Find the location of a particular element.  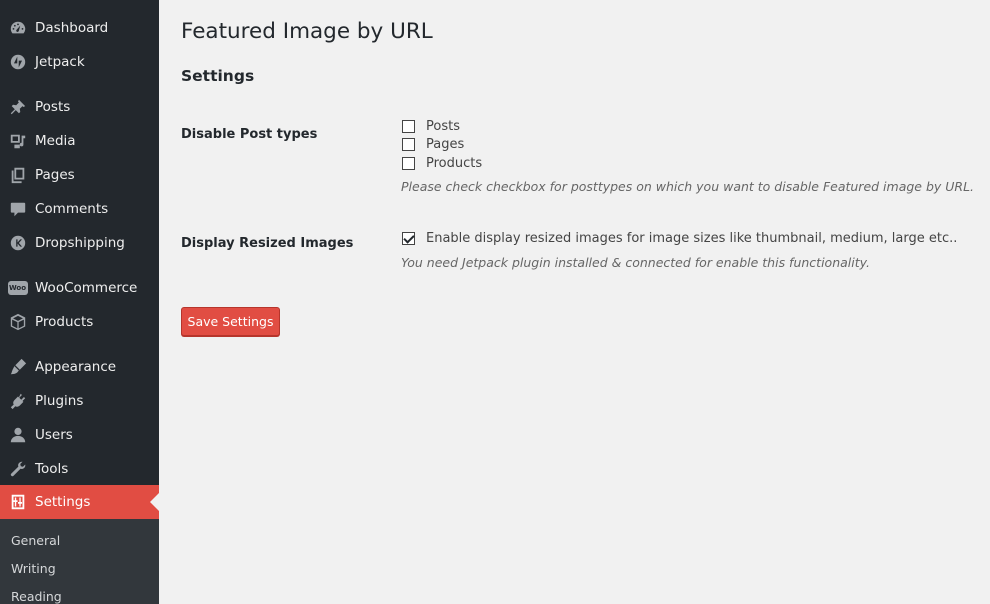

sidebar-item-comments: Comments is located at coordinates (79, 209).